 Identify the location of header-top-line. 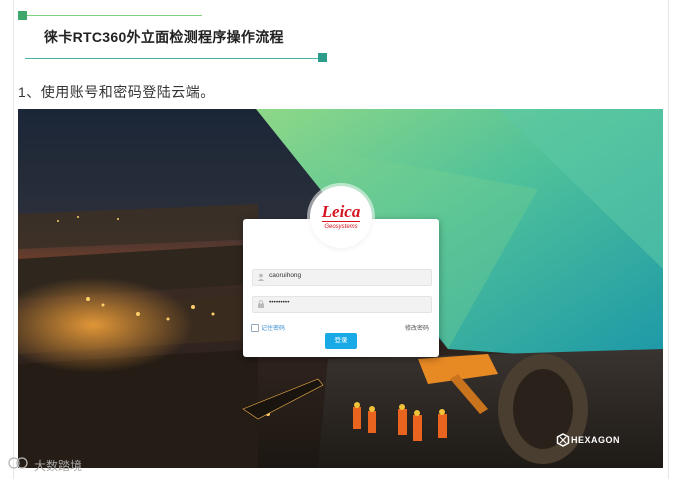
(111, 15).